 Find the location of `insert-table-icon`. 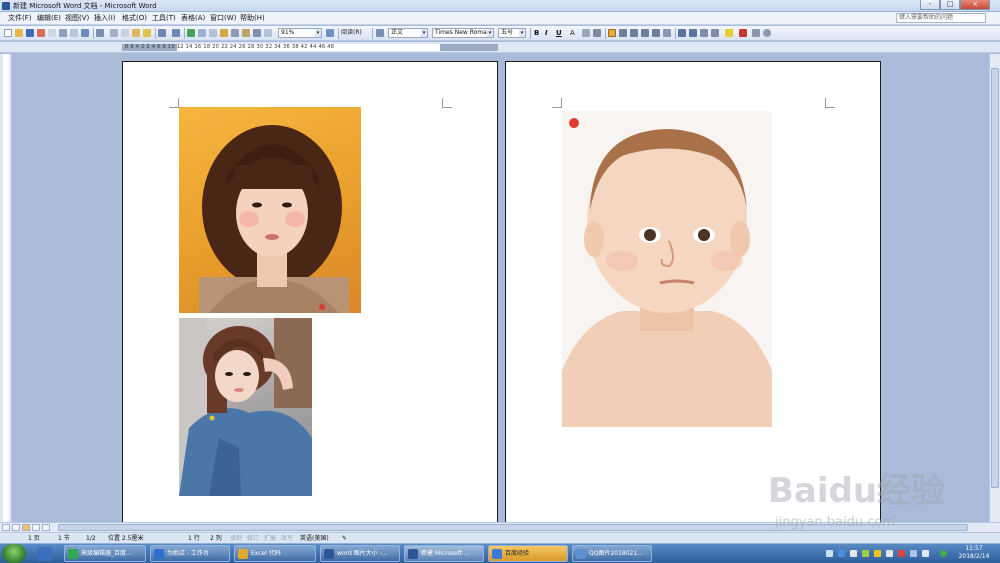

insert-table-icon is located at coordinates (213, 33).